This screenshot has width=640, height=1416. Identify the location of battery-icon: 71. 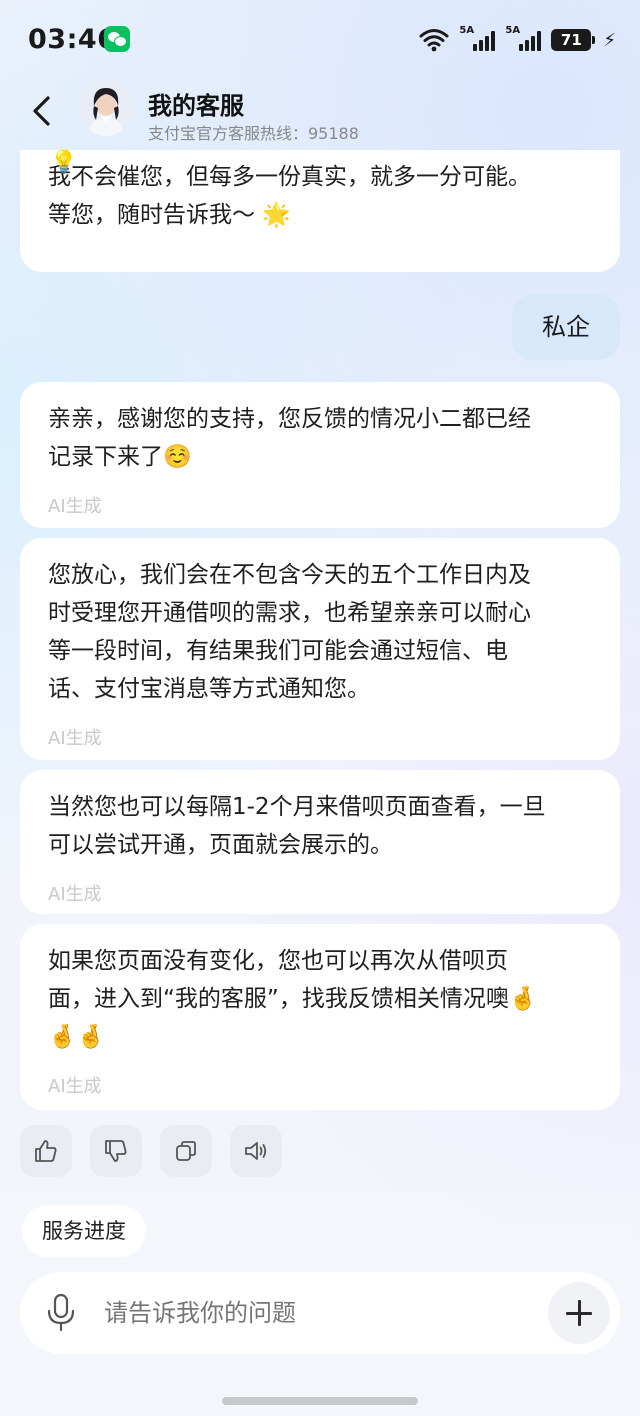
(573, 40).